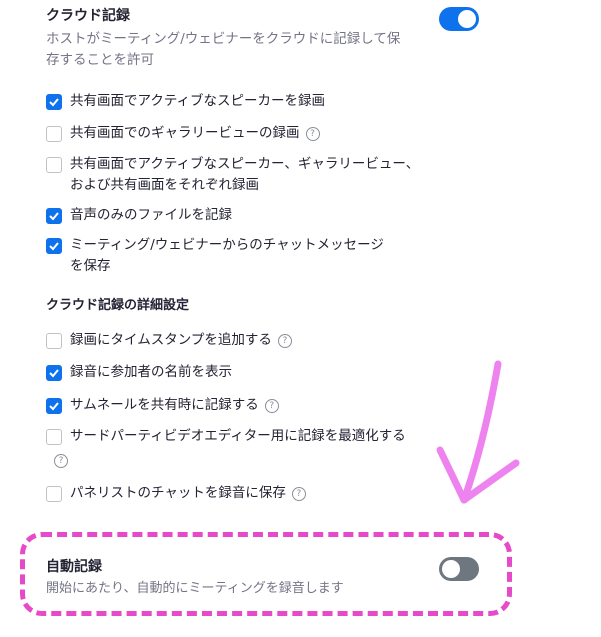  What do you see at coordinates (266, 574) in the screenshot?
I see `highlight-annotation-box` at bounding box center [266, 574].